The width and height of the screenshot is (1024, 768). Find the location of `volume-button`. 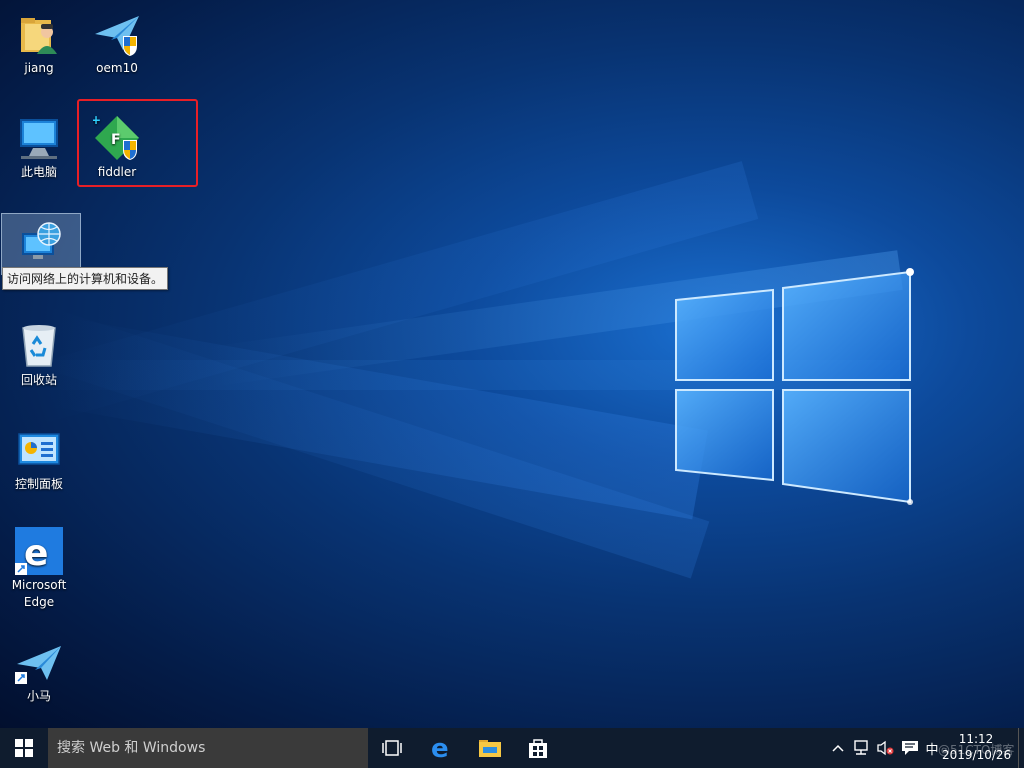

volume-button is located at coordinates (885, 748).